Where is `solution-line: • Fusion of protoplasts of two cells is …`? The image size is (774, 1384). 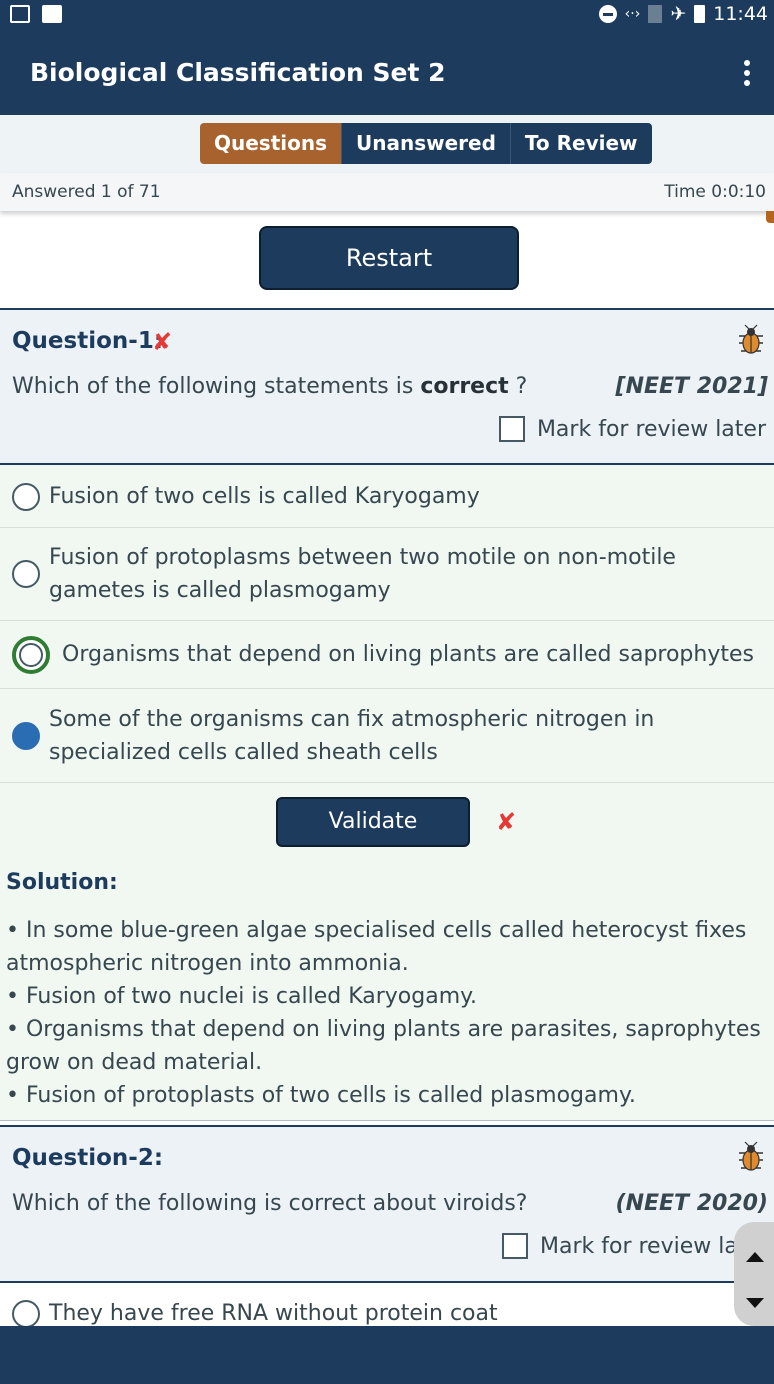
solution-line: • Fusion of protoplasts of two cells is … is located at coordinates (321, 1095).